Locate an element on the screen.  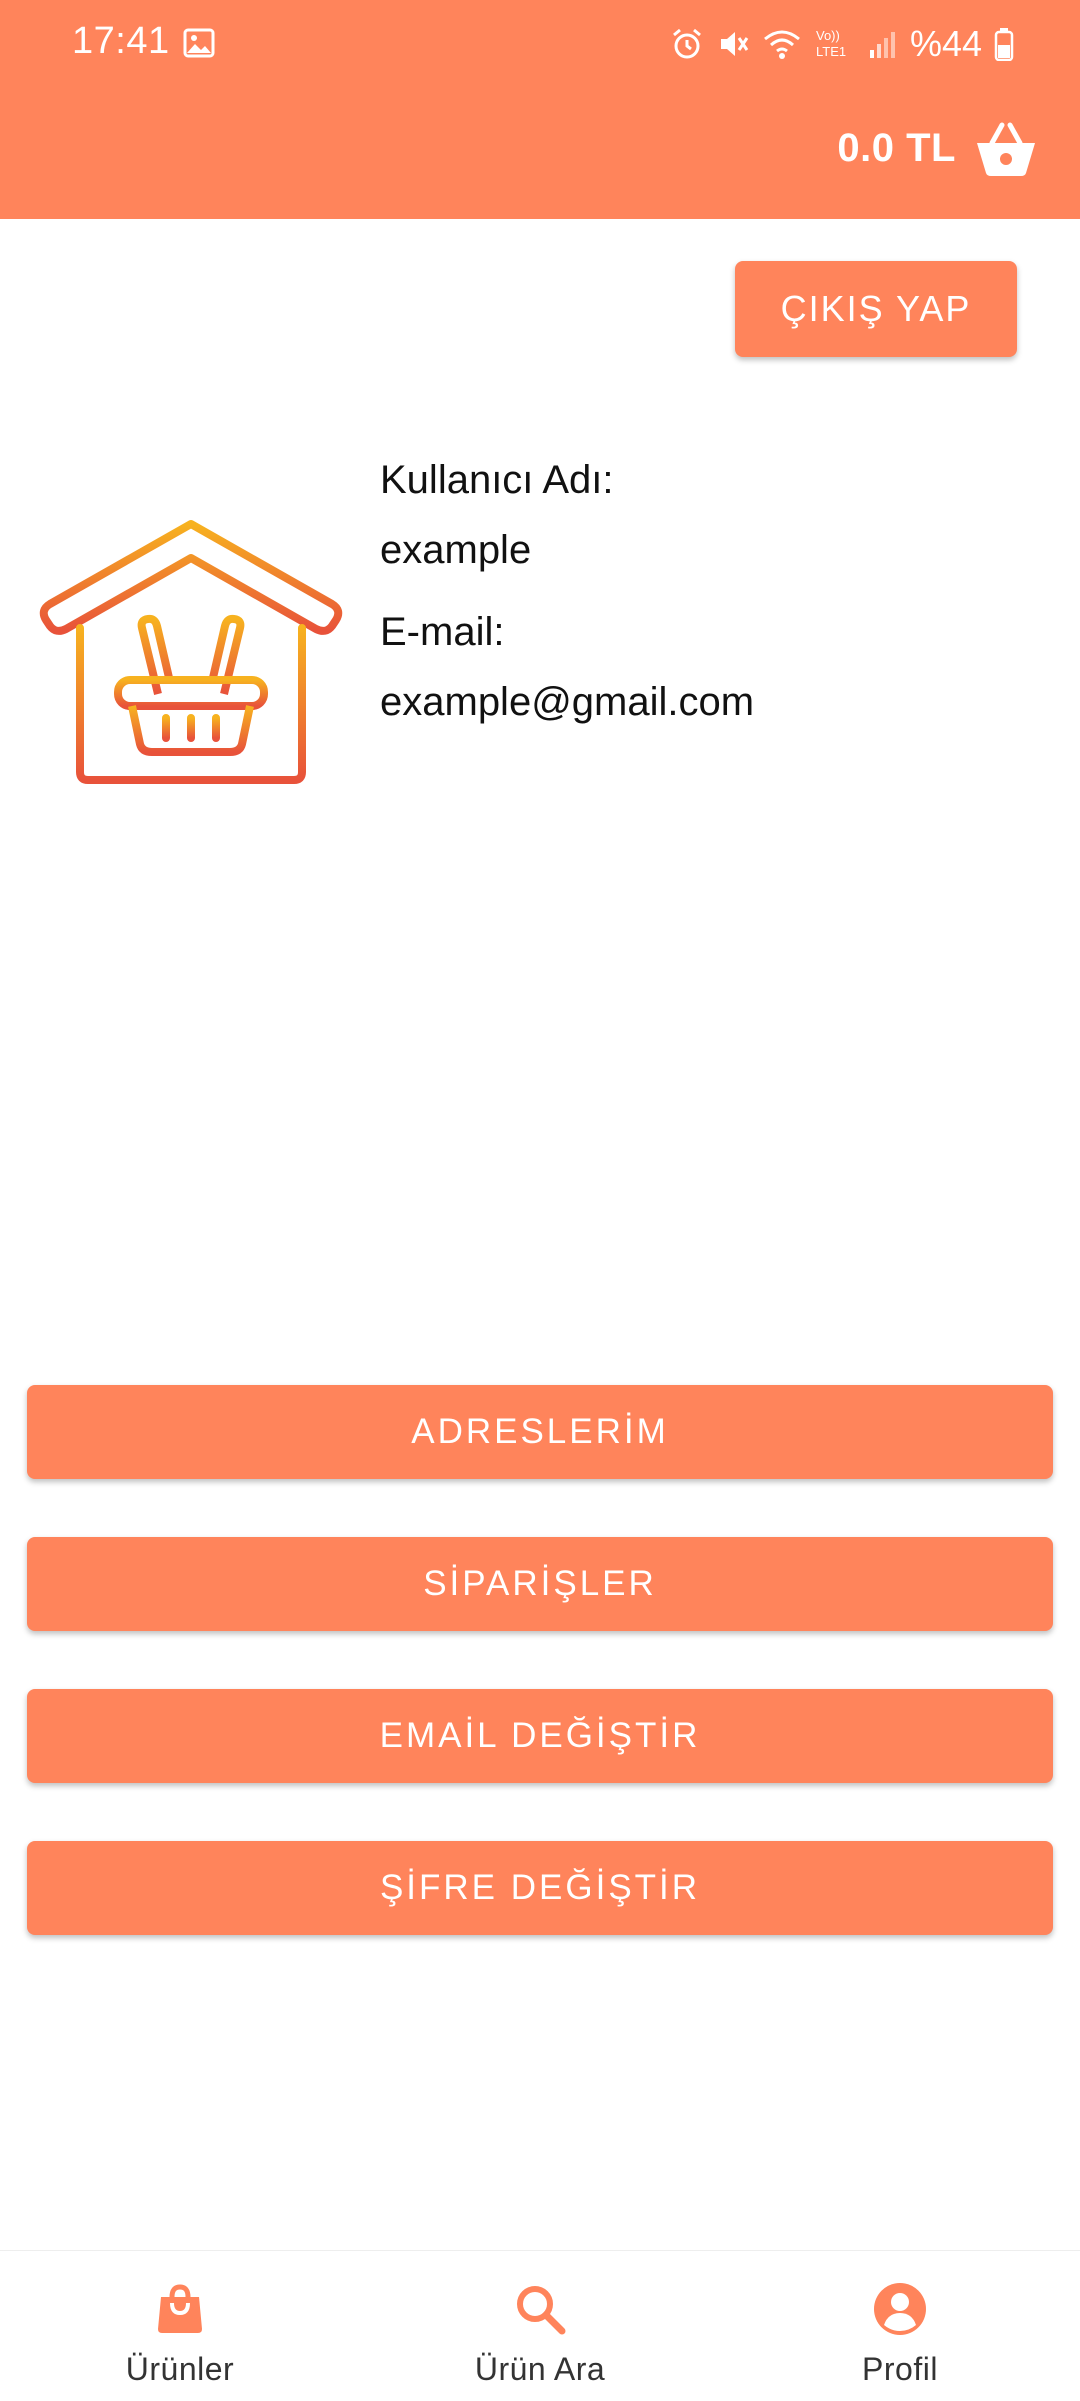
mute-icon is located at coordinates (734, 44).